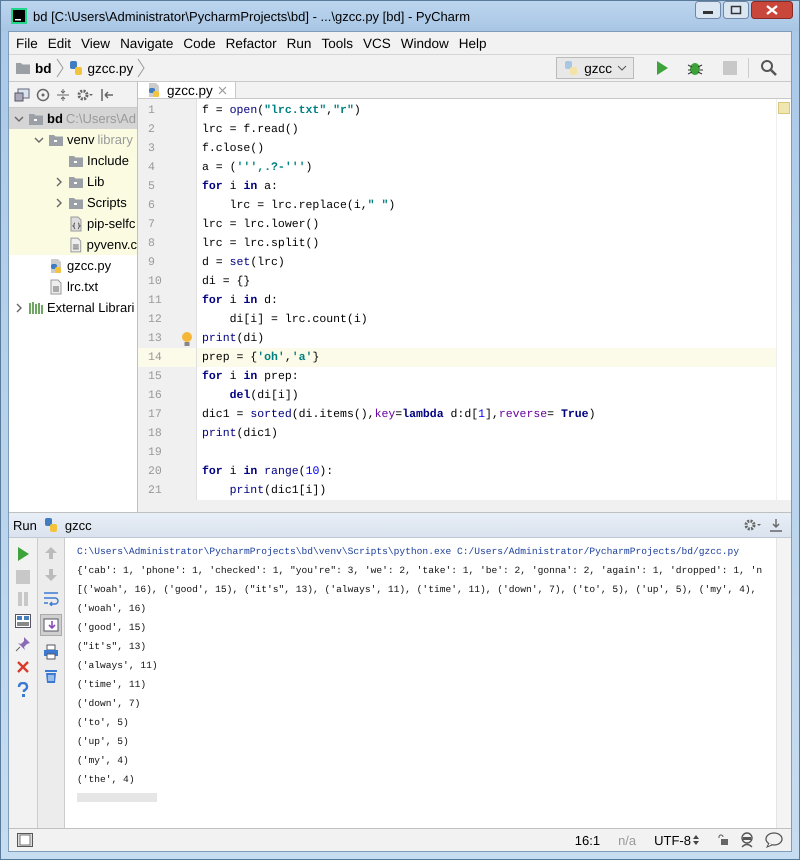 This screenshot has height=860, width=800. I want to click on code-line: lrc = f.read(), so click(250, 129).